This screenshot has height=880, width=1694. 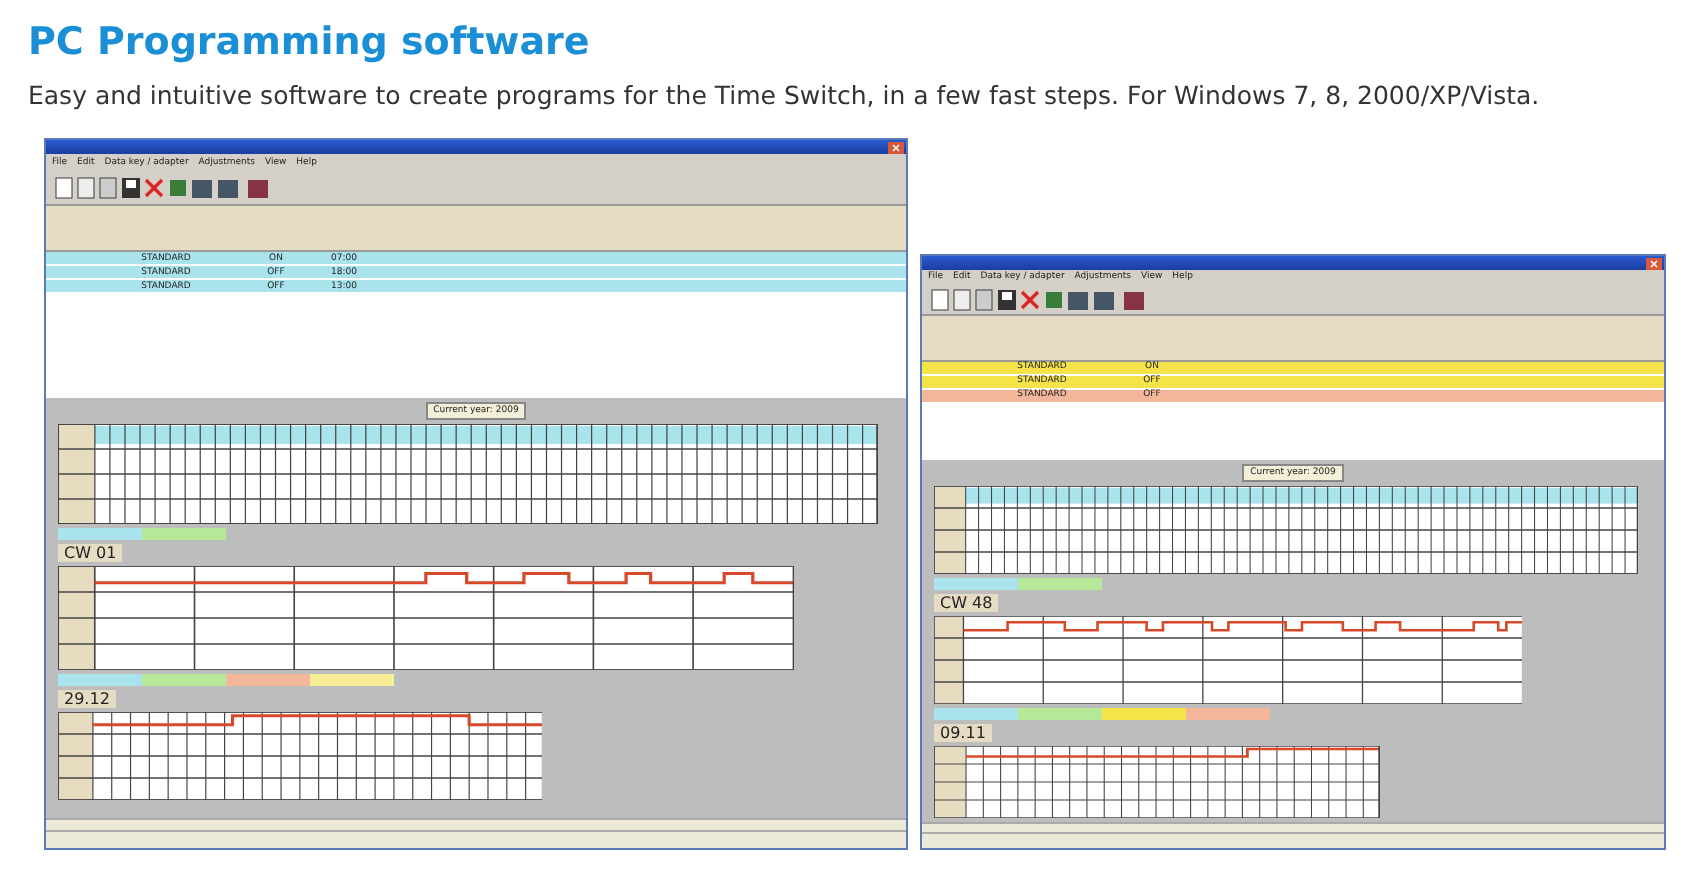 What do you see at coordinates (90, 553) in the screenshot?
I see `week-label: CW 01` at bounding box center [90, 553].